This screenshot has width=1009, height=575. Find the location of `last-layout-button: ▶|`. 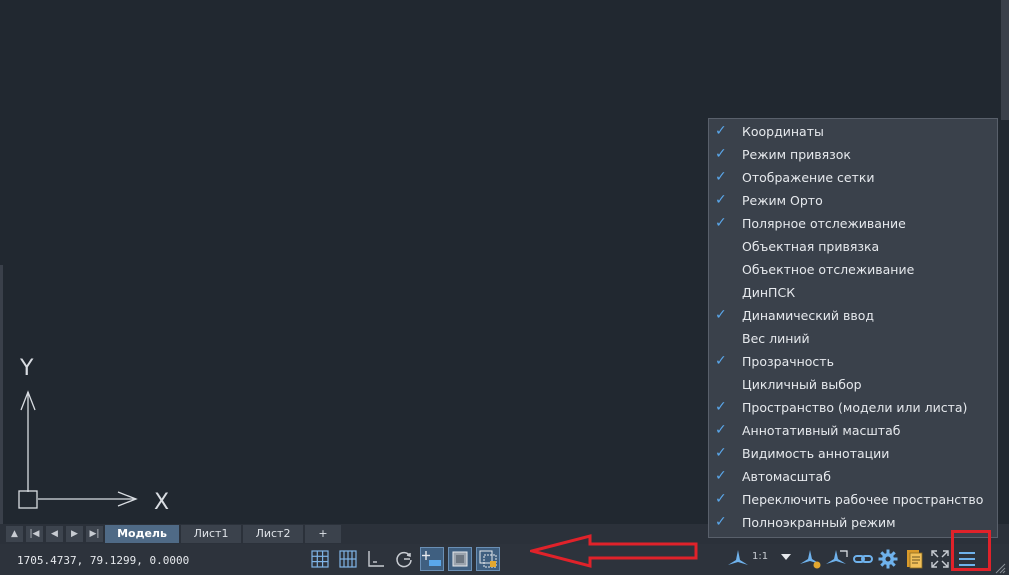

last-layout-button: ▶| is located at coordinates (94, 534).